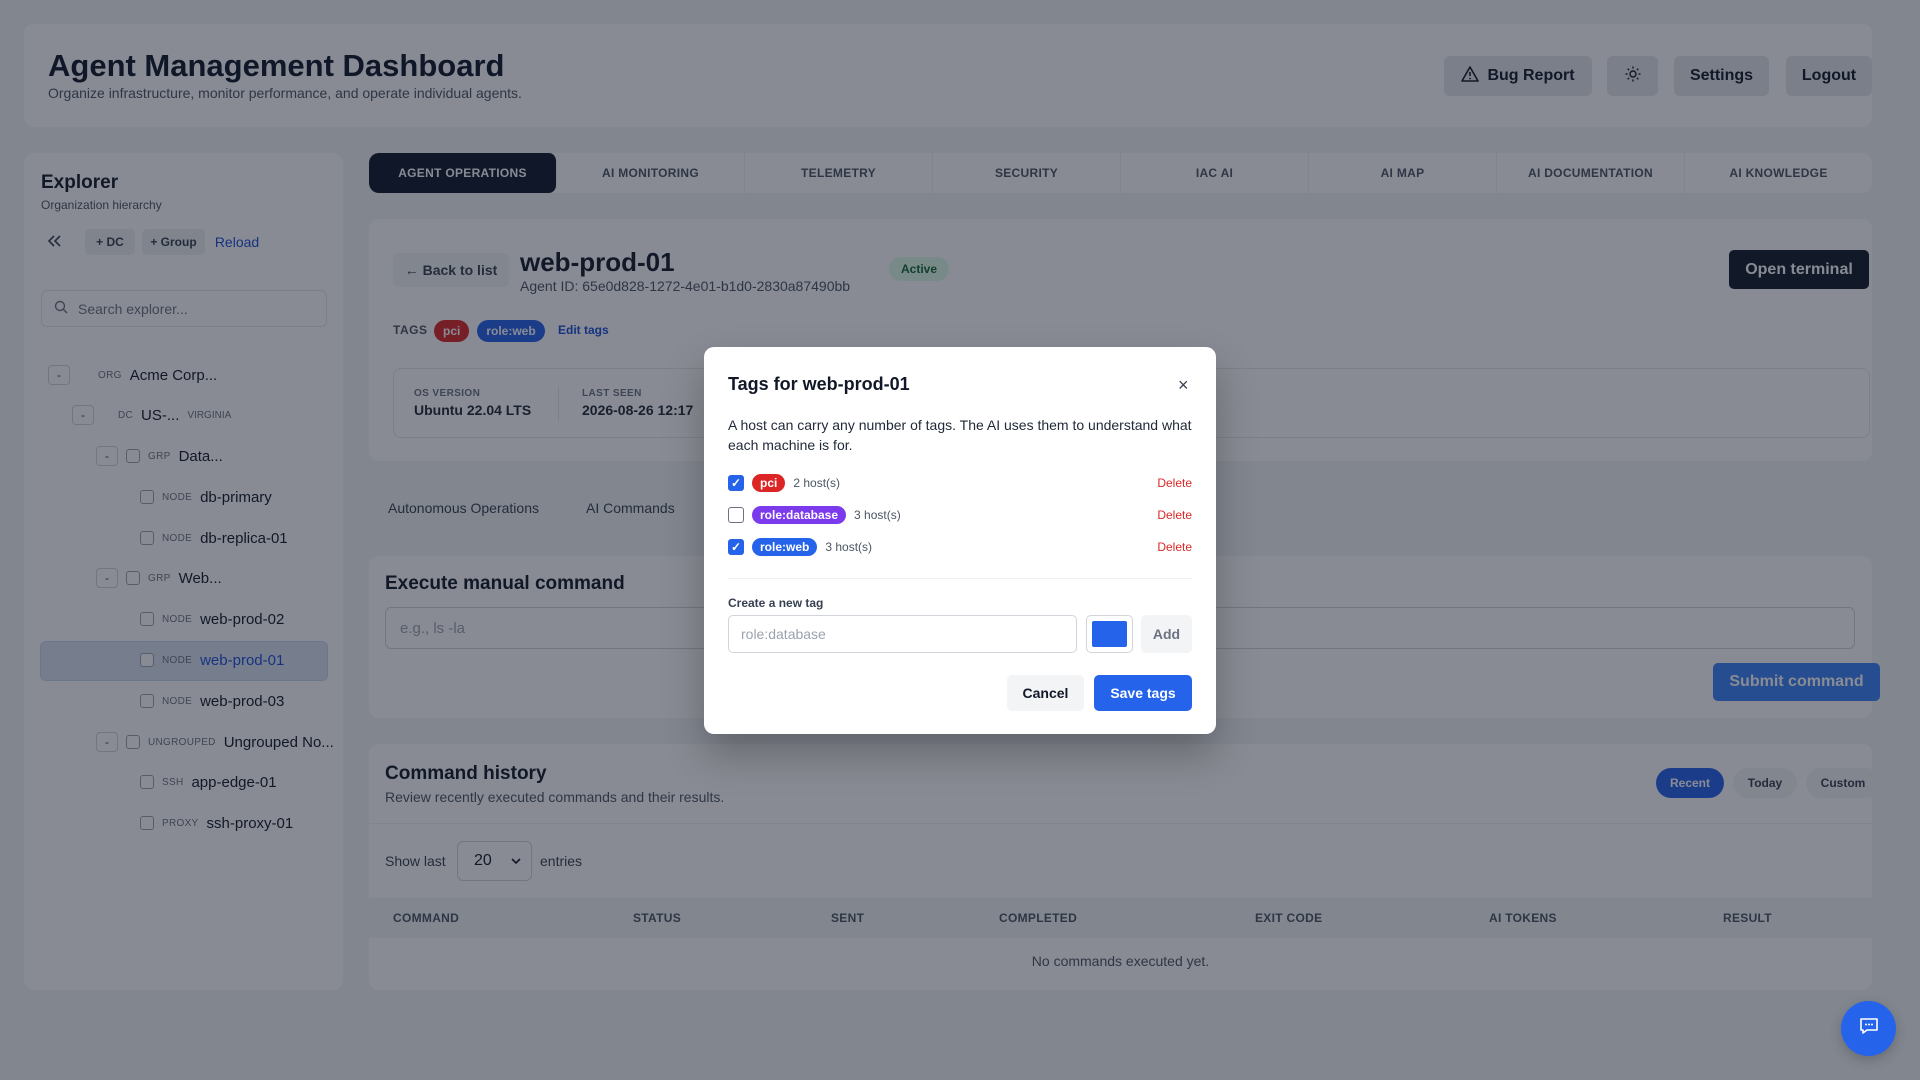 This screenshot has width=1920, height=1080. I want to click on tag-chip: role:database, so click(799, 515).